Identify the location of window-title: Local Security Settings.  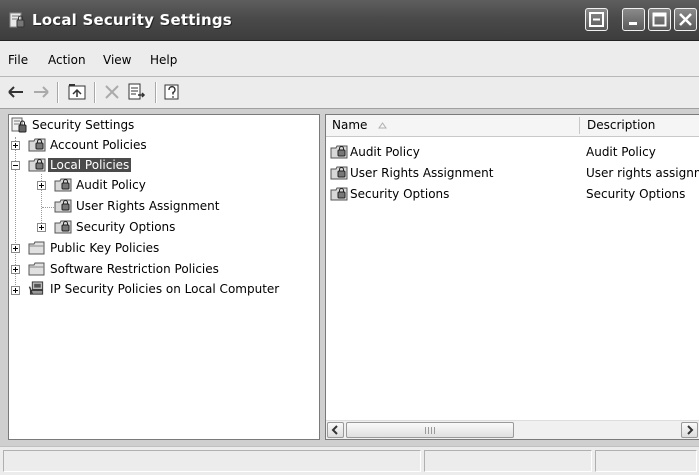
(132, 20).